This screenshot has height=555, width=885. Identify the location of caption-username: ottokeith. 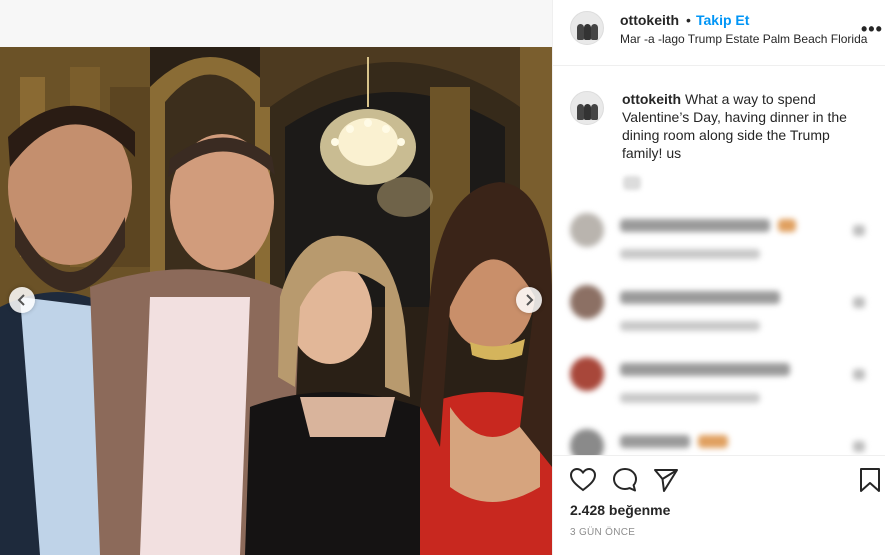
(651, 99).